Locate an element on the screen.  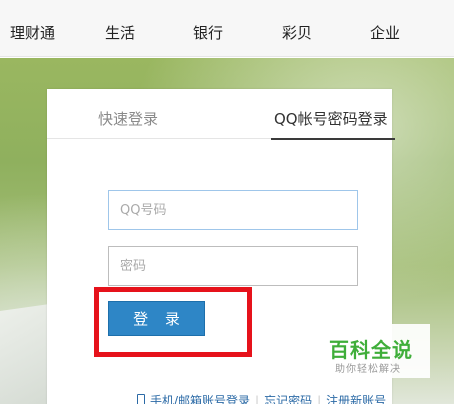
phone-icon is located at coordinates (141, 399).